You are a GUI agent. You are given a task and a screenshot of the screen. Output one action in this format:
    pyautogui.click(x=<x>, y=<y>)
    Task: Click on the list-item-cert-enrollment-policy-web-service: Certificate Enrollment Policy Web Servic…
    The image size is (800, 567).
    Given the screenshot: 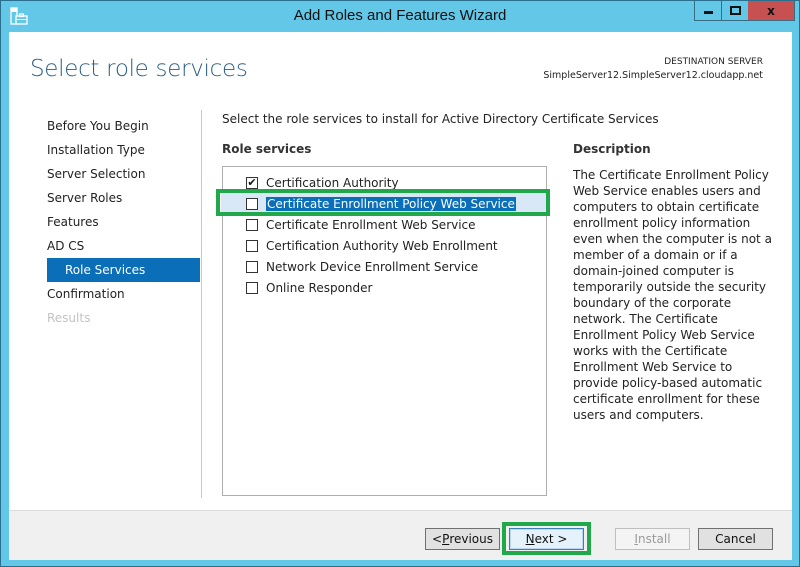 What is the action you would take?
    pyautogui.click(x=383, y=203)
    